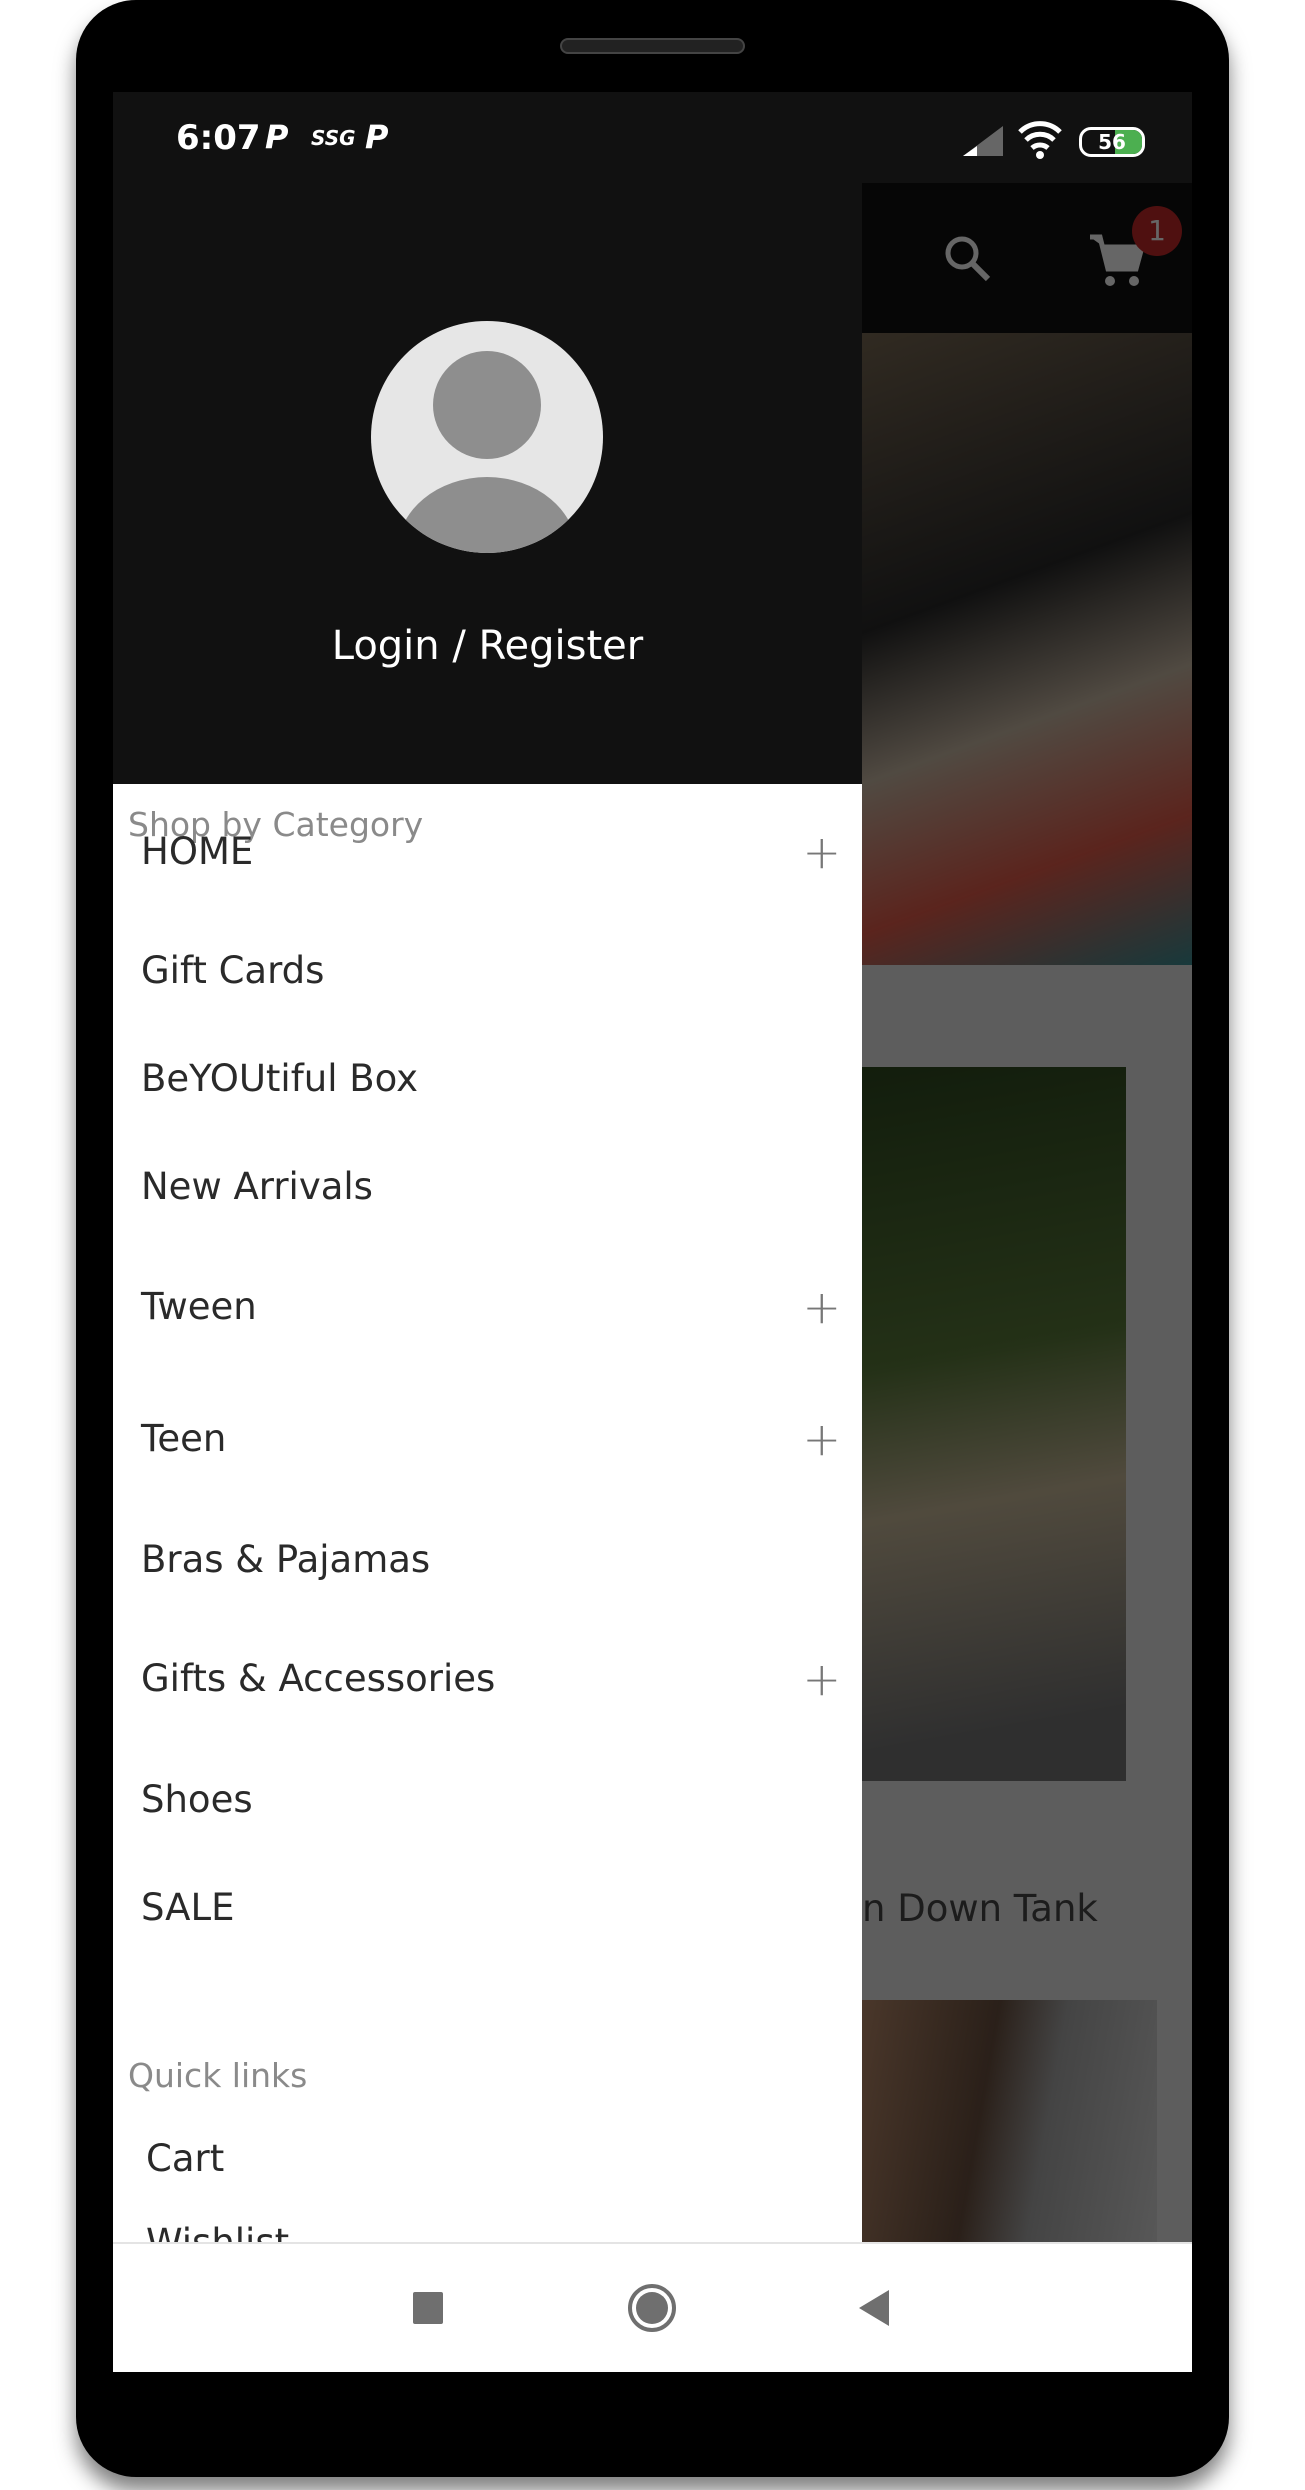  What do you see at coordinates (487, 437) in the screenshot?
I see `avatar` at bounding box center [487, 437].